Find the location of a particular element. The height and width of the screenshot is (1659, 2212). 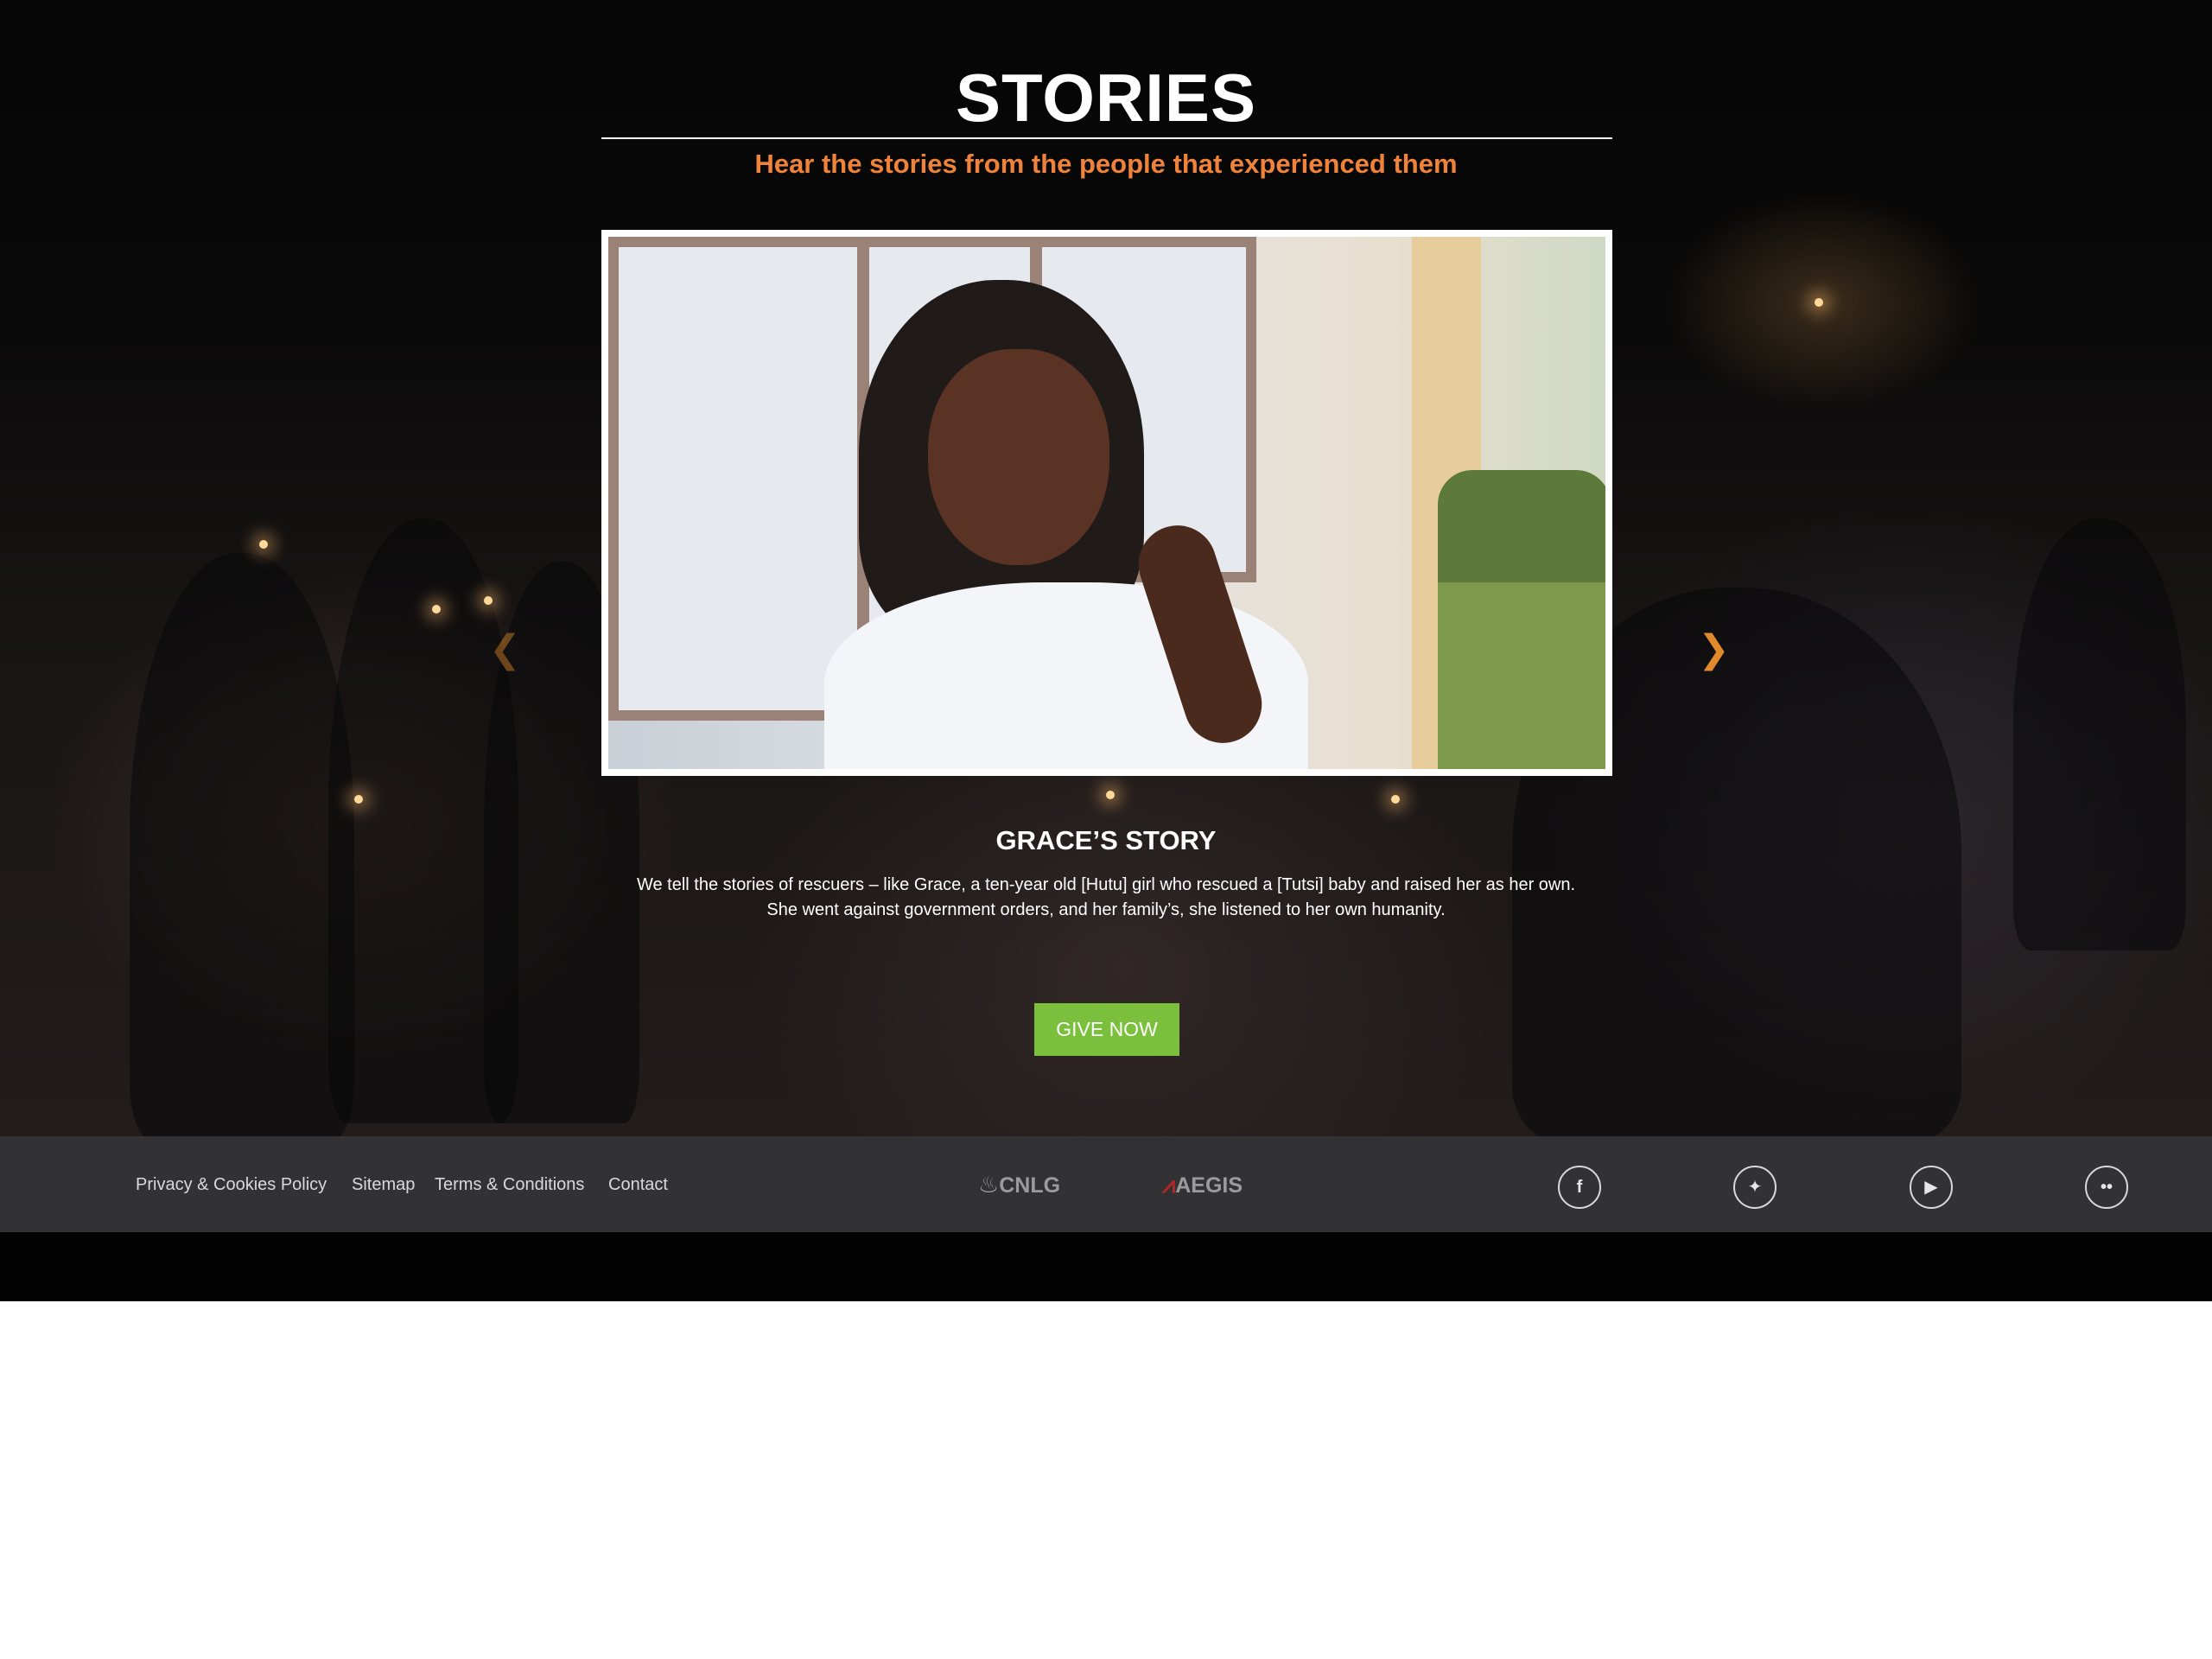

window-pane is located at coordinates (738, 479).